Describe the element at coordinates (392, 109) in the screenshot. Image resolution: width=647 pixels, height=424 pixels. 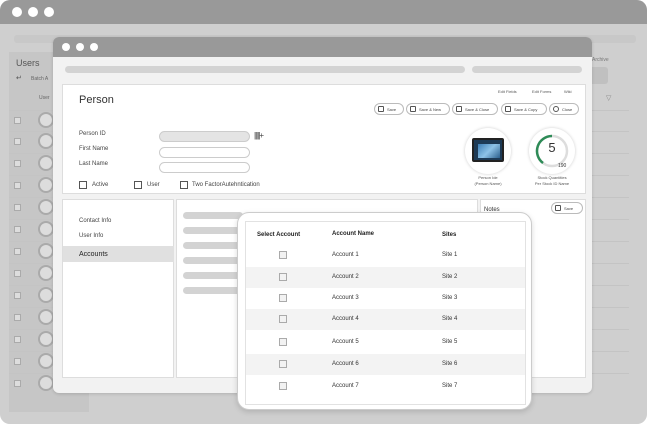
I see `save-button-label: Save` at that location.